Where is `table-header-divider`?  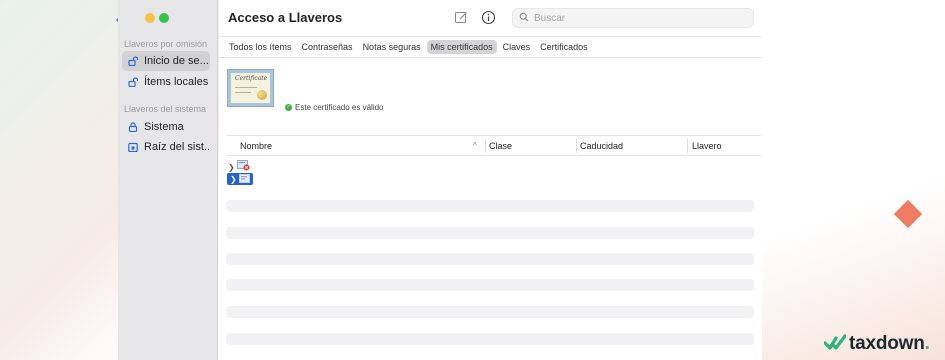 table-header-divider is located at coordinates (493, 155).